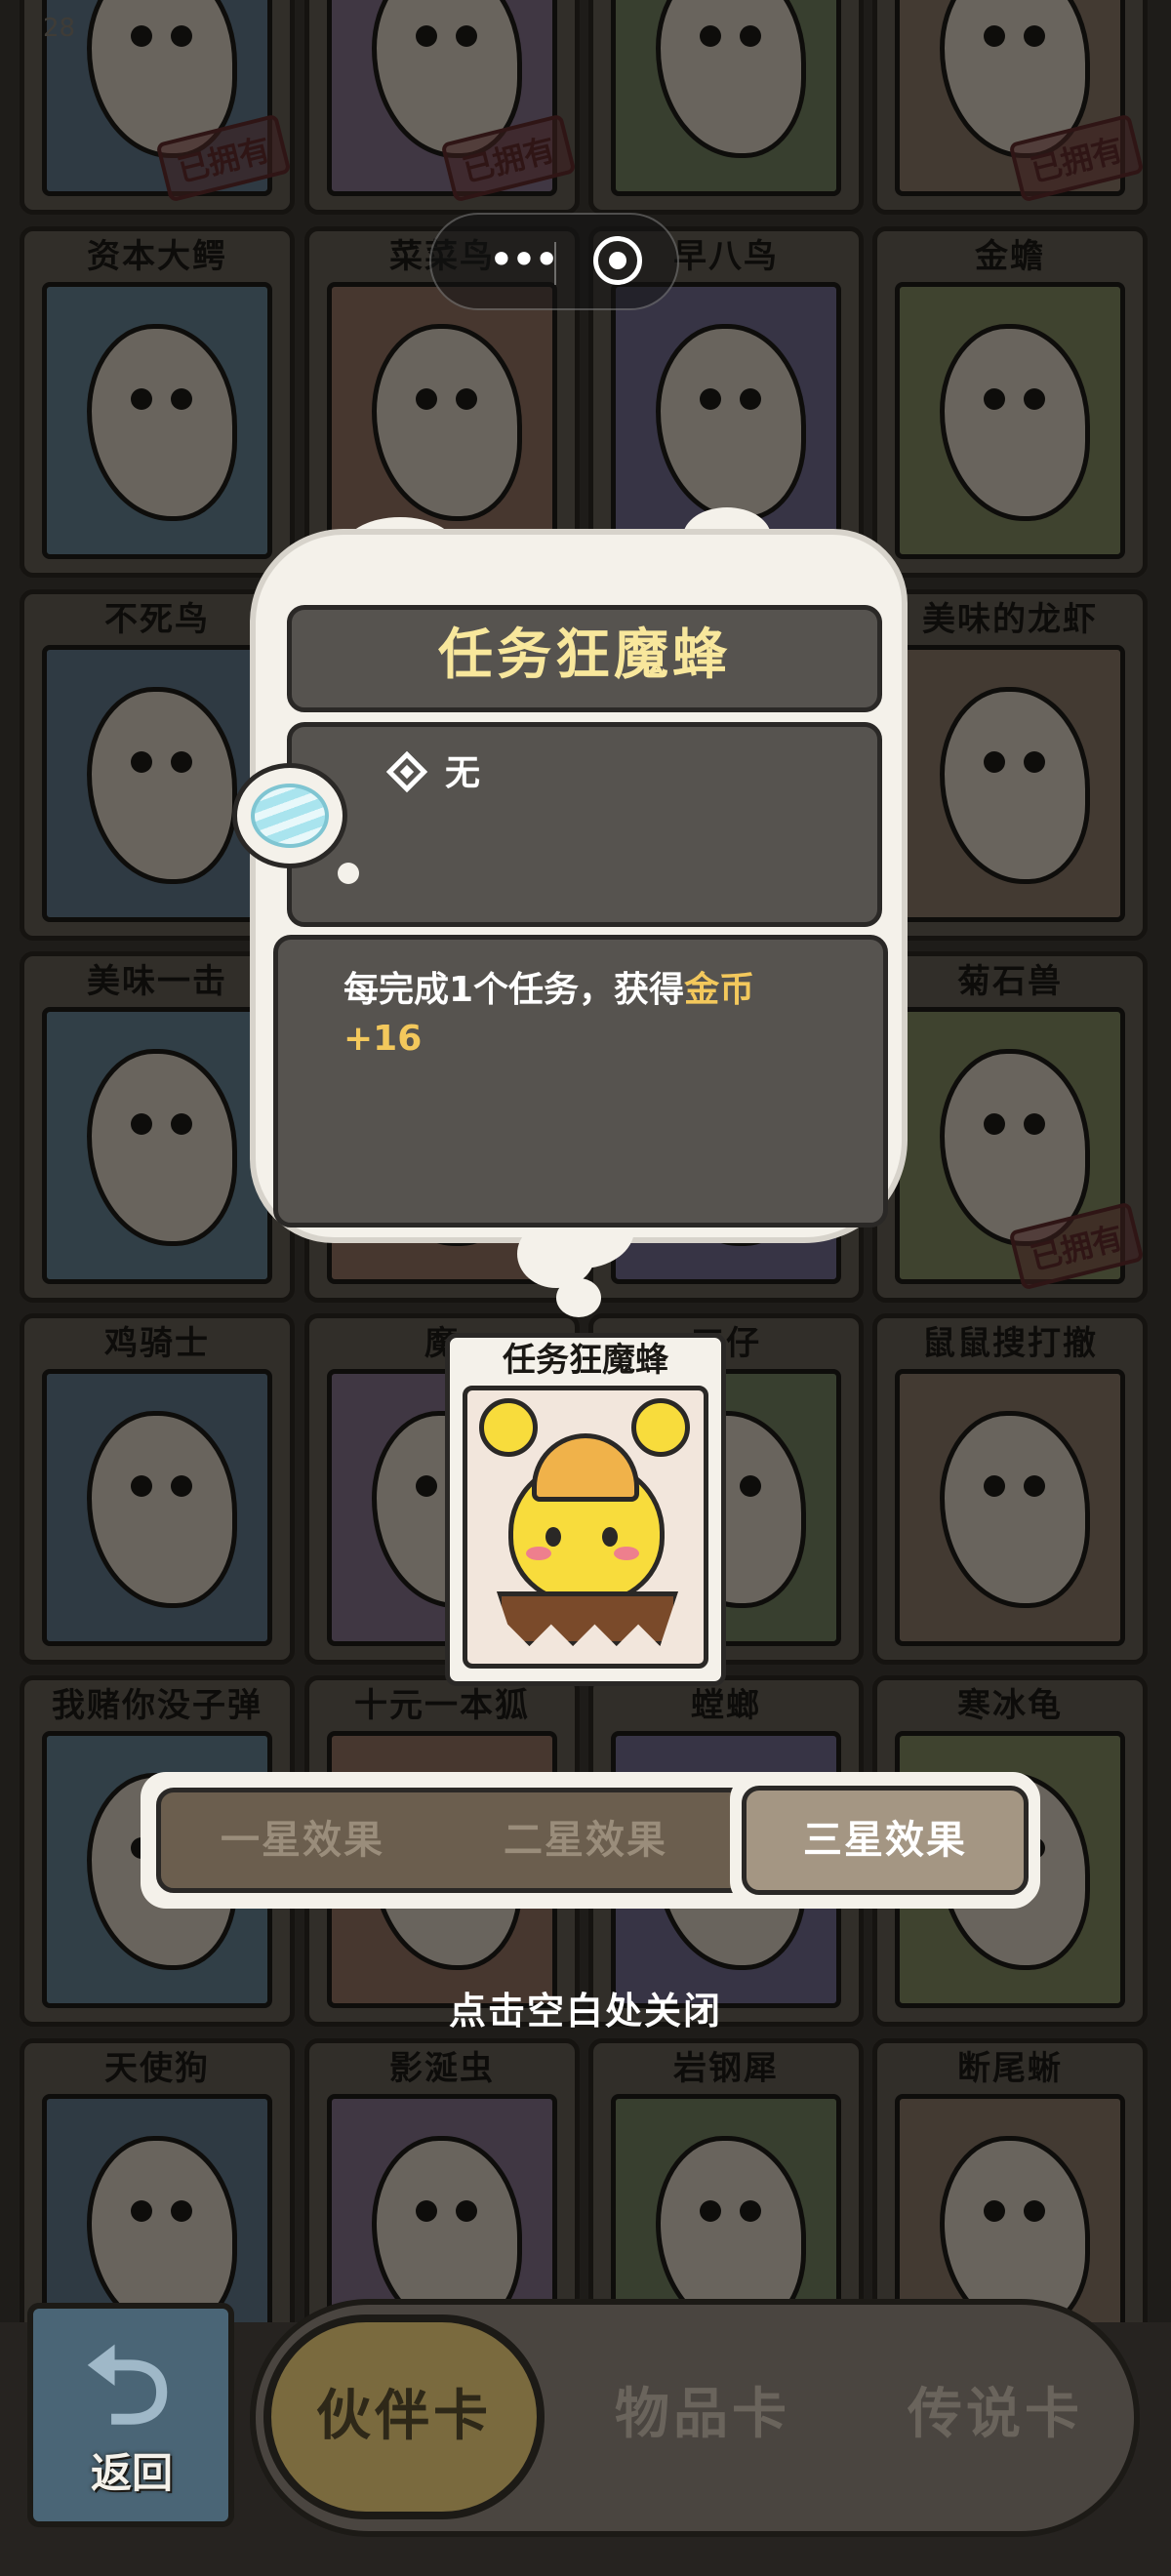 Image resolution: width=1171 pixels, height=2576 pixels. I want to click on close-miniprogram-icon, so click(617, 260).